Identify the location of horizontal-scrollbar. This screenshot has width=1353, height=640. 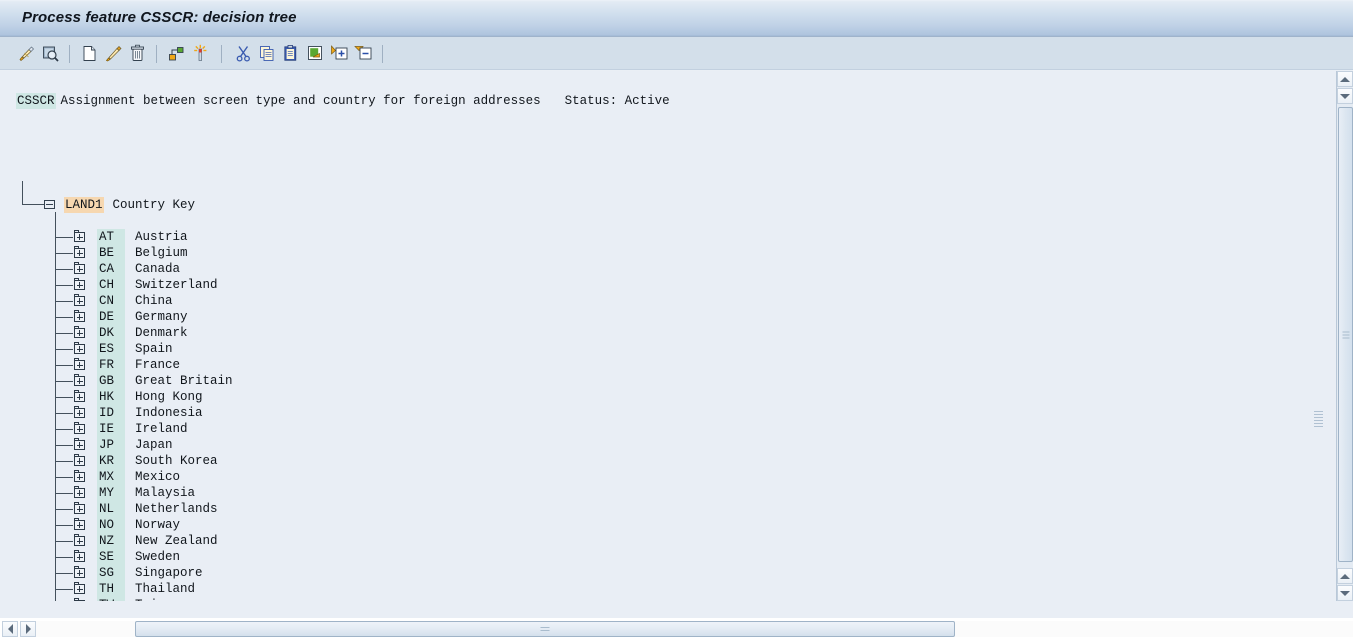
(676, 629).